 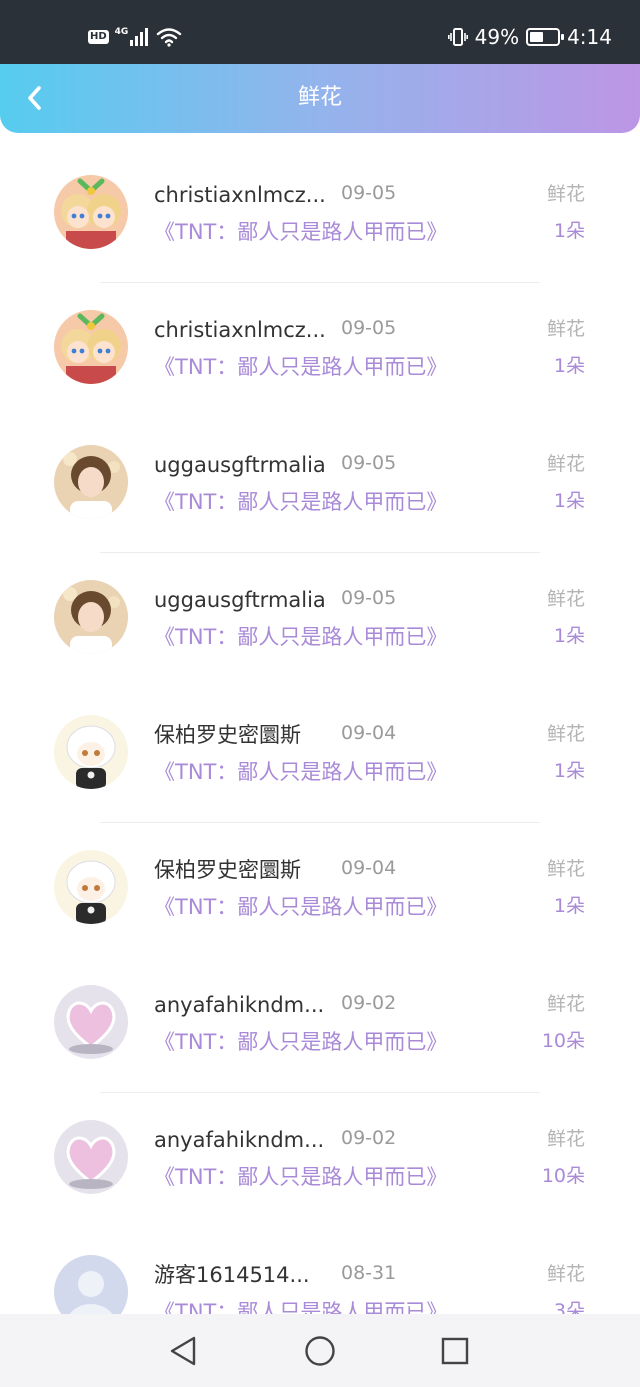 What do you see at coordinates (320, 32) in the screenshot?
I see `status-bar: HD 4G 49% 4:14` at bounding box center [320, 32].